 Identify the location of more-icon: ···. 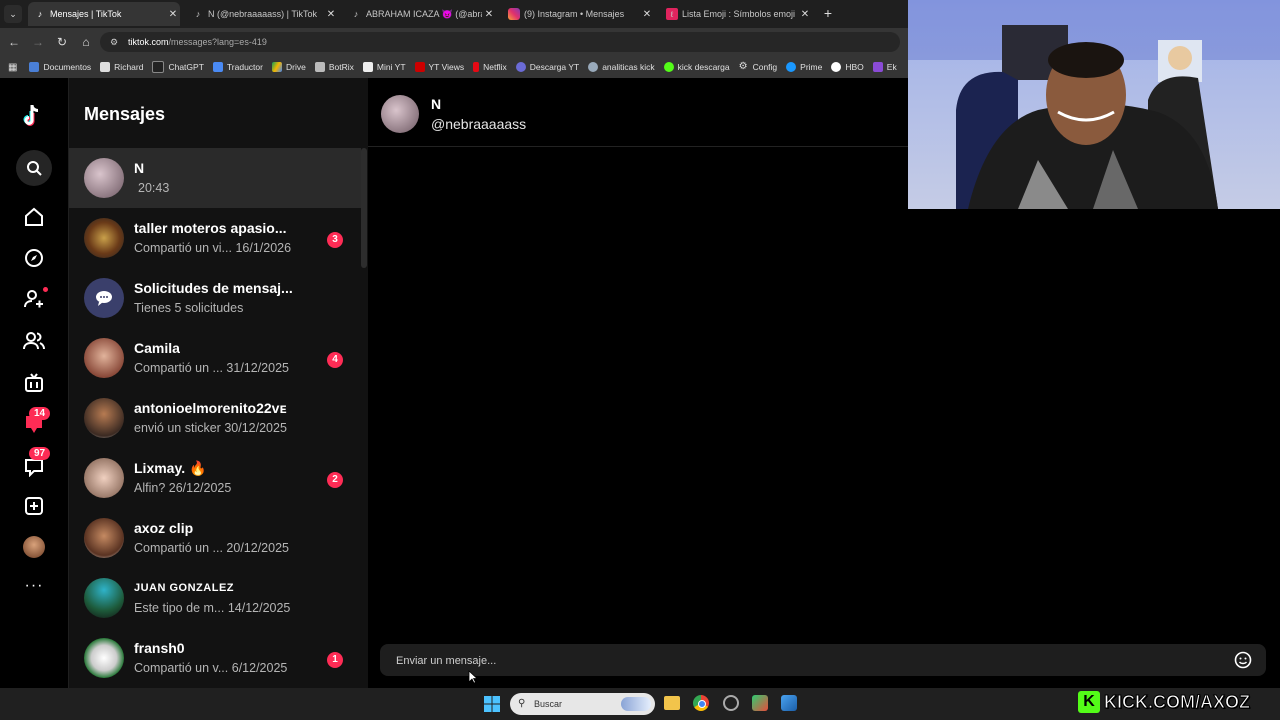
(34, 586).